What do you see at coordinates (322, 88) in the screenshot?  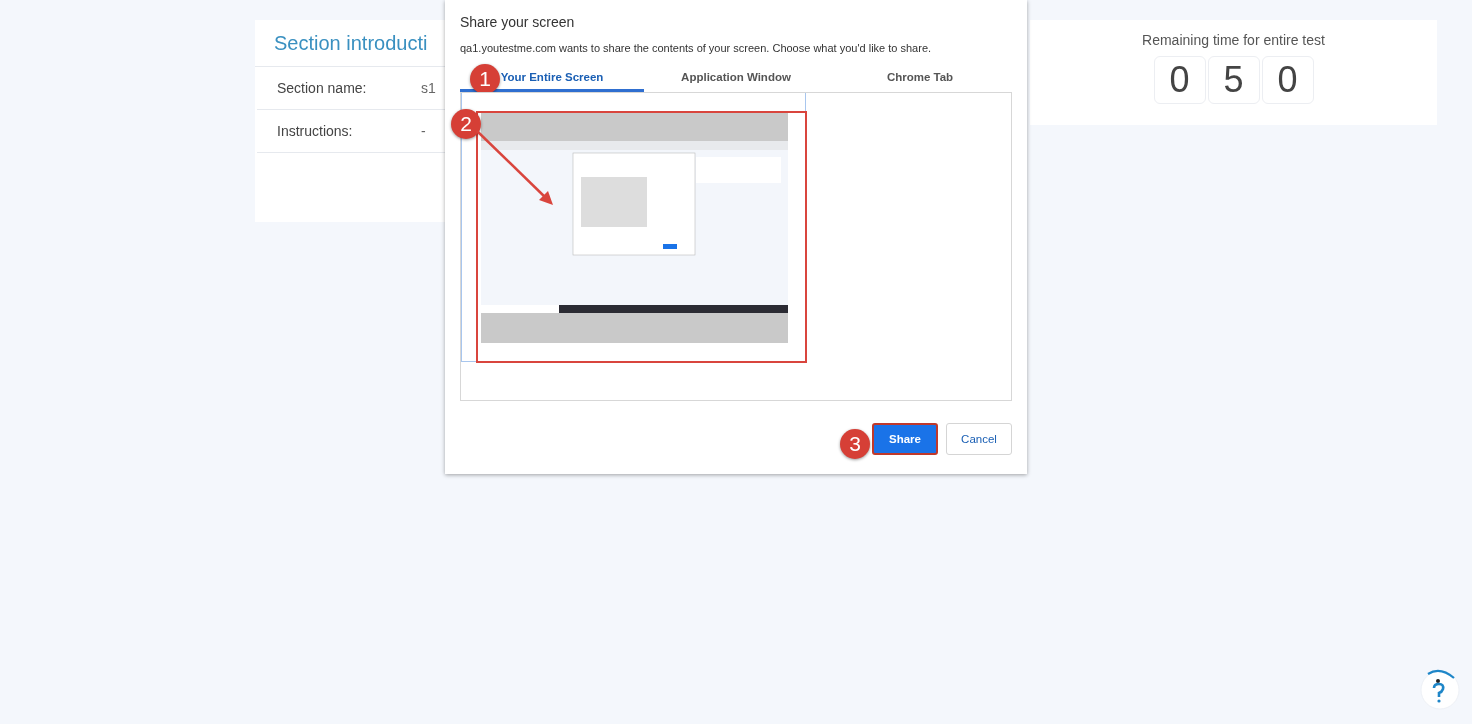 I see `field-label: Section name:` at bounding box center [322, 88].